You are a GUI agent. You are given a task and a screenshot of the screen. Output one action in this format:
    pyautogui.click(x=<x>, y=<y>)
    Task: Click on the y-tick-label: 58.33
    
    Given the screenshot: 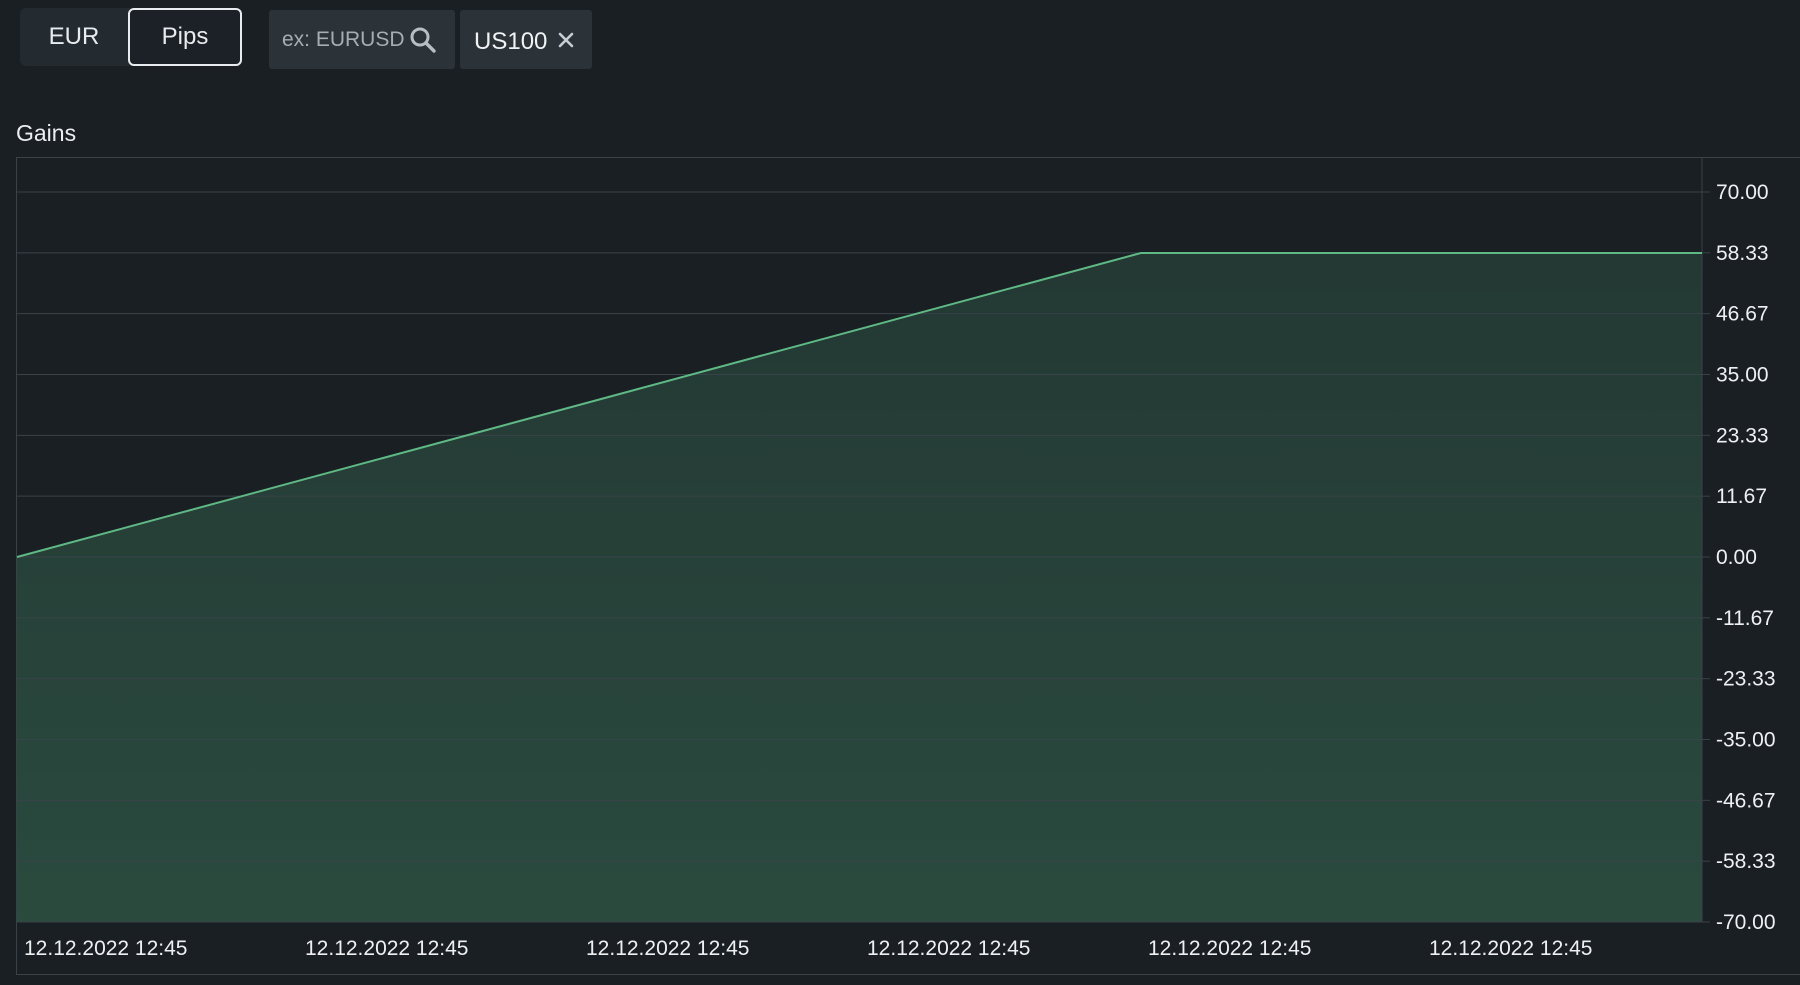 What is the action you would take?
    pyautogui.click(x=1742, y=253)
    